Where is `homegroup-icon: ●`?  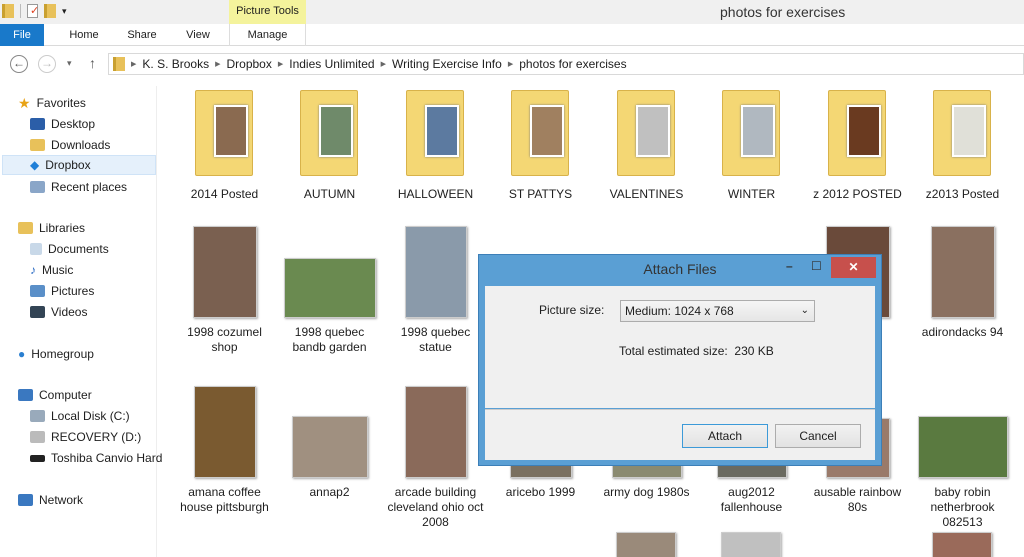 homegroup-icon: ● is located at coordinates (22, 354).